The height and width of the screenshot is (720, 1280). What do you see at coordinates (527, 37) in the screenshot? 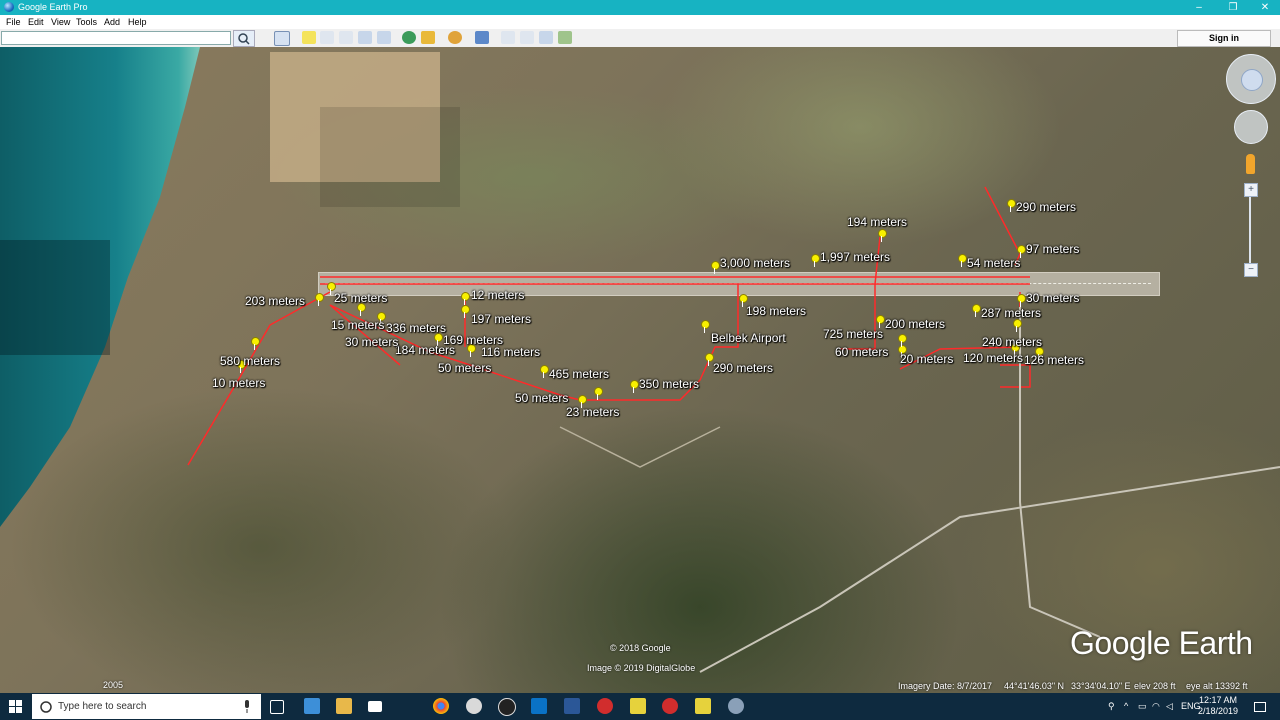
I see `print-icon` at bounding box center [527, 37].